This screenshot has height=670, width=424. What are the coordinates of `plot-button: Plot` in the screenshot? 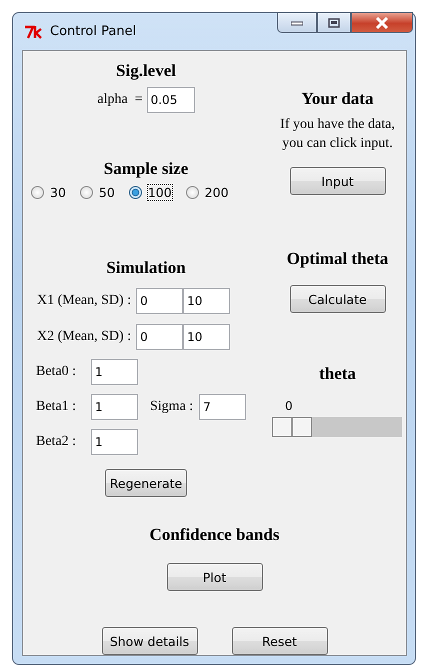 It's located at (214, 577).